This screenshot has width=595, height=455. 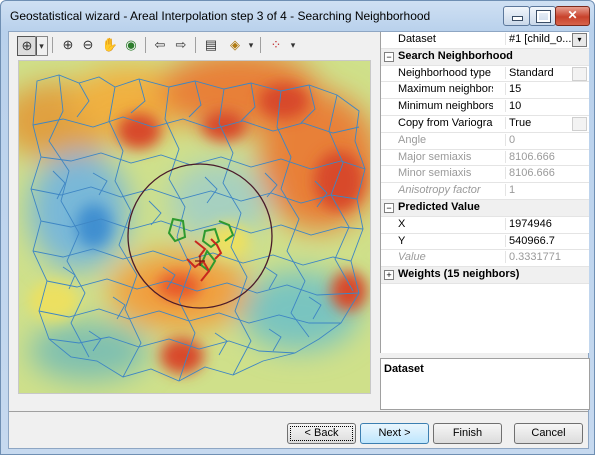 I want to click on back-arrow-icon: ⇦, so click(x=160, y=45).